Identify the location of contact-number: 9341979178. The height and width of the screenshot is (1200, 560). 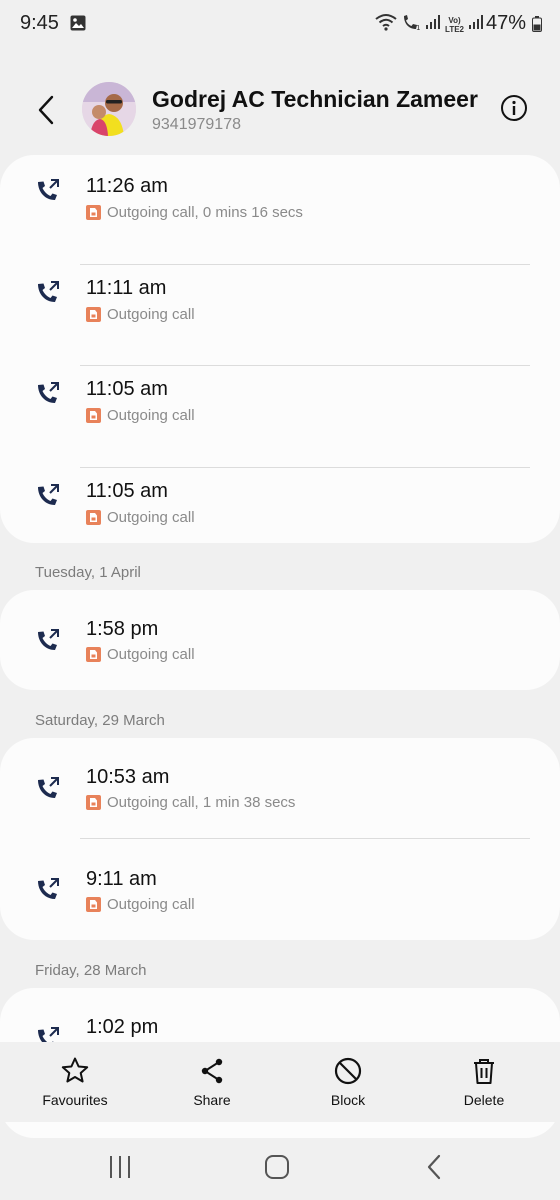
(196, 124).